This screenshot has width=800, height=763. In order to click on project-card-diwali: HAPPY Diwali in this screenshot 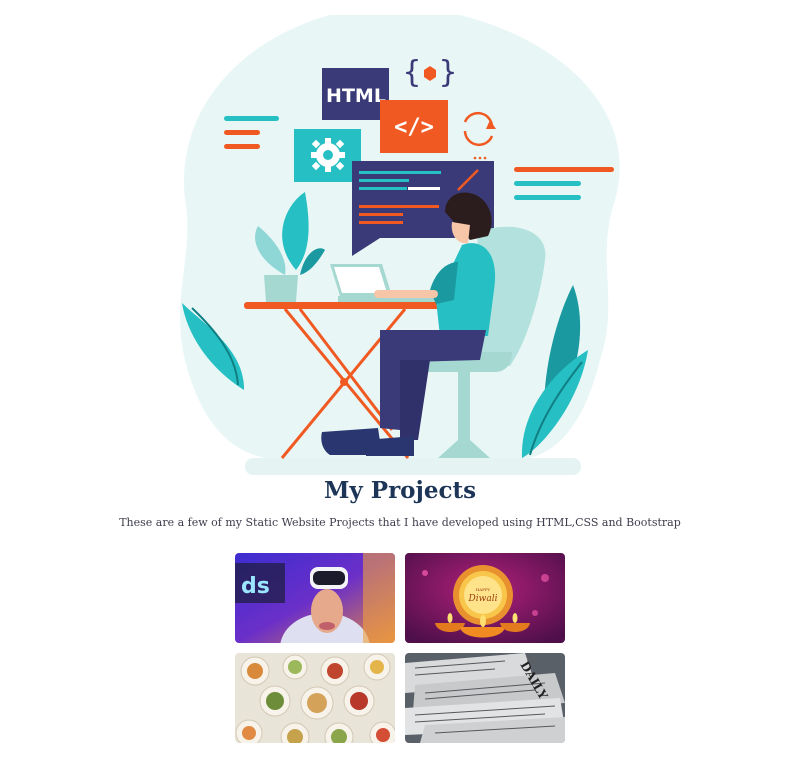, I will do `click(485, 598)`.